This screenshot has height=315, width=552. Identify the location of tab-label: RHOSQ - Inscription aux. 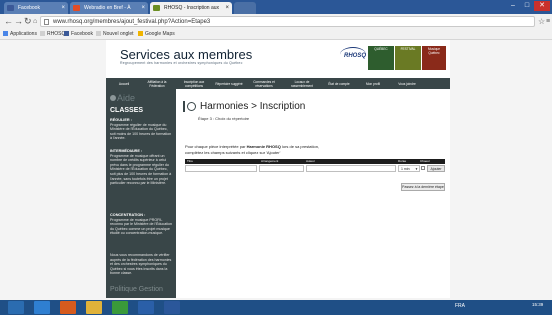
(192, 8).